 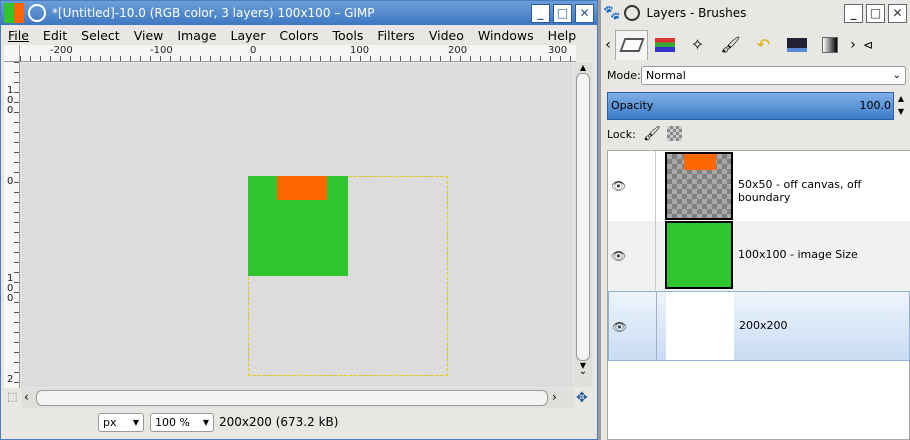 I want to click on gimp-icon, so click(x=14, y=13).